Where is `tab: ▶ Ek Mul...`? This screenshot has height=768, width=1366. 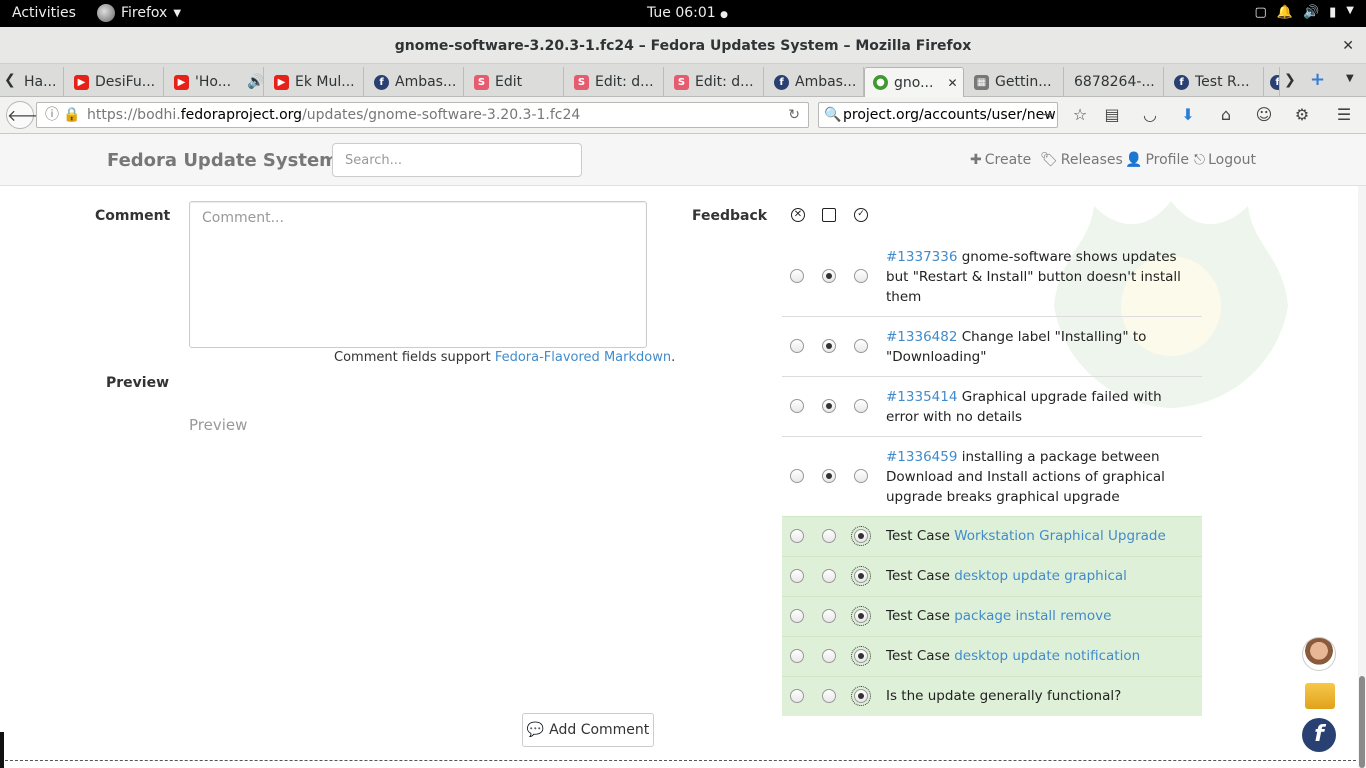
tab: ▶ Ek Mul... is located at coordinates (315, 82).